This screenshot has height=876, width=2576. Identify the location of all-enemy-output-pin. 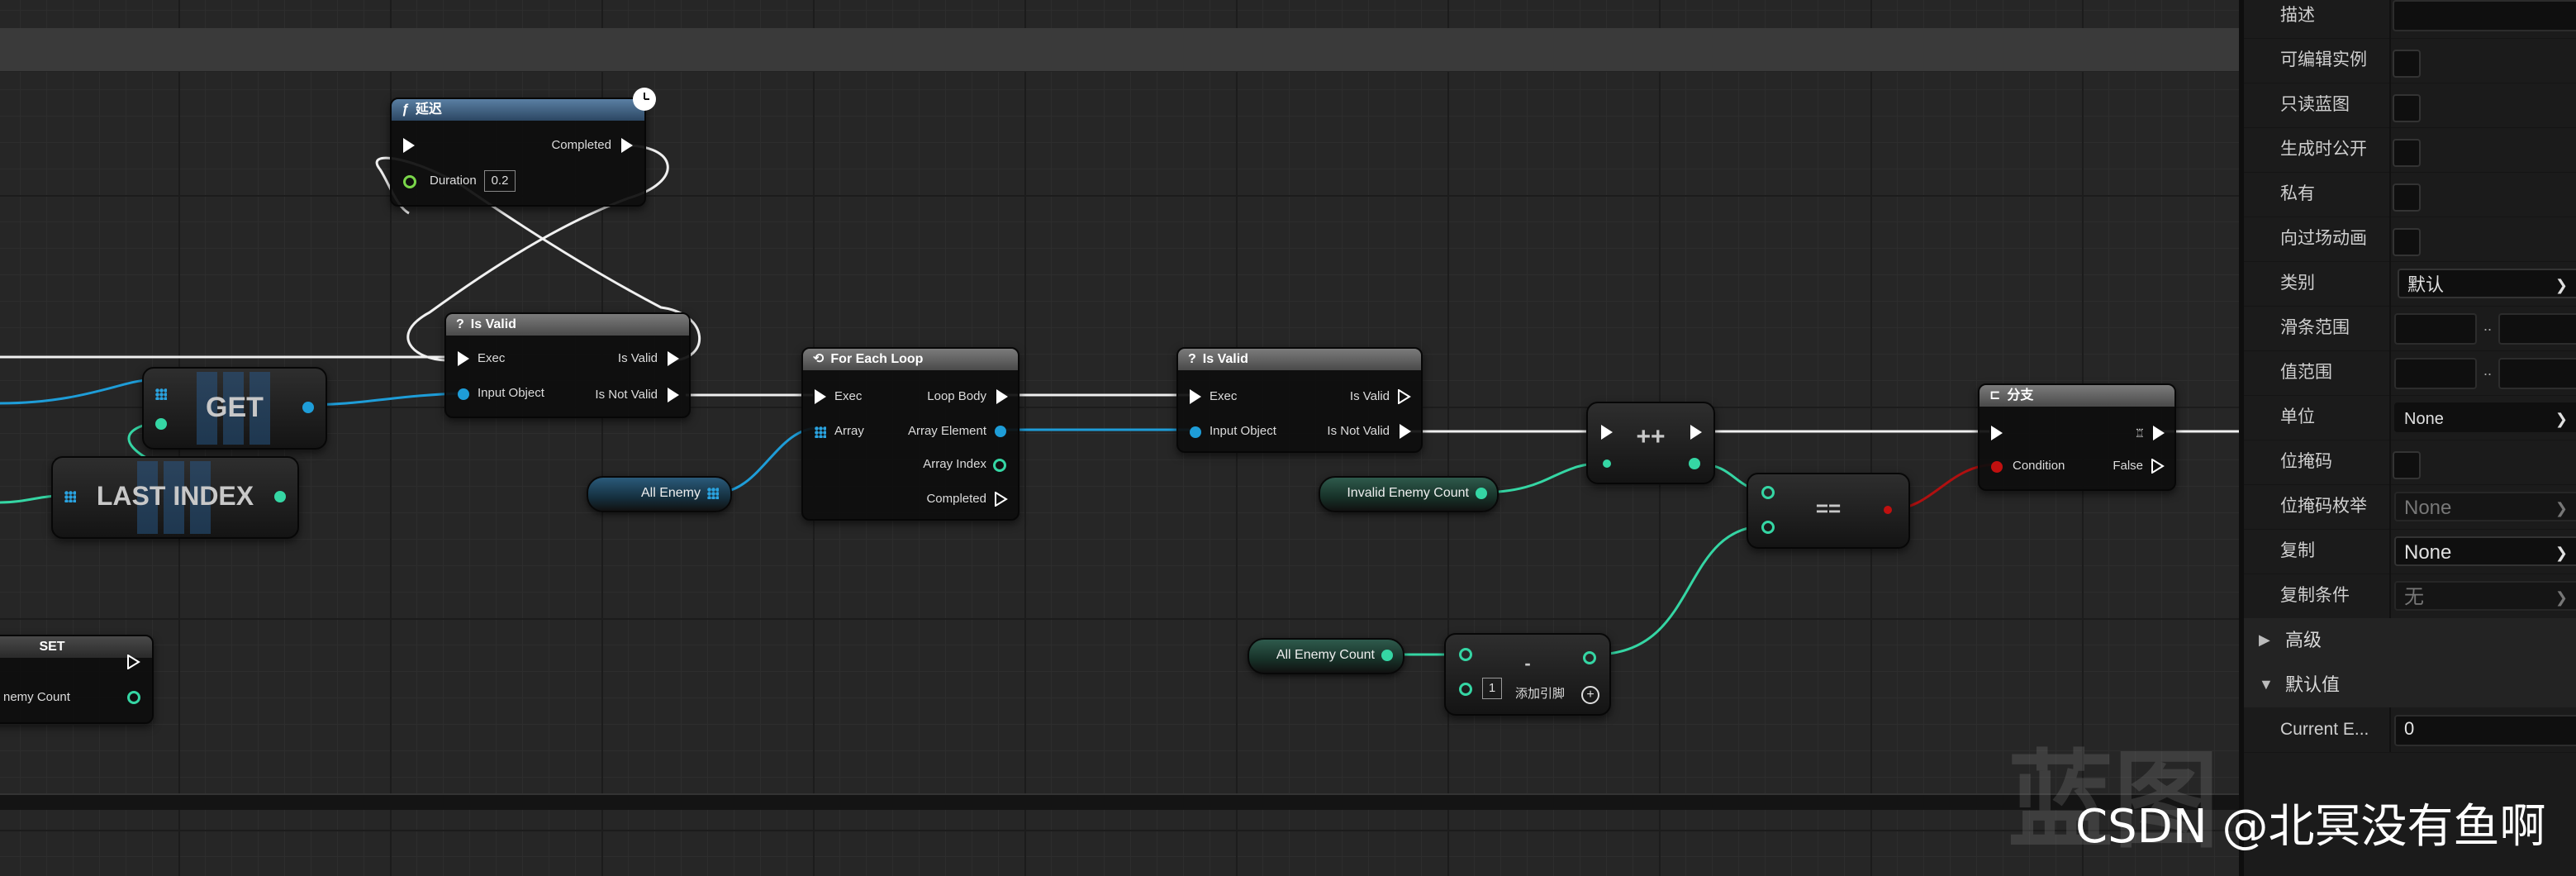
(713, 494).